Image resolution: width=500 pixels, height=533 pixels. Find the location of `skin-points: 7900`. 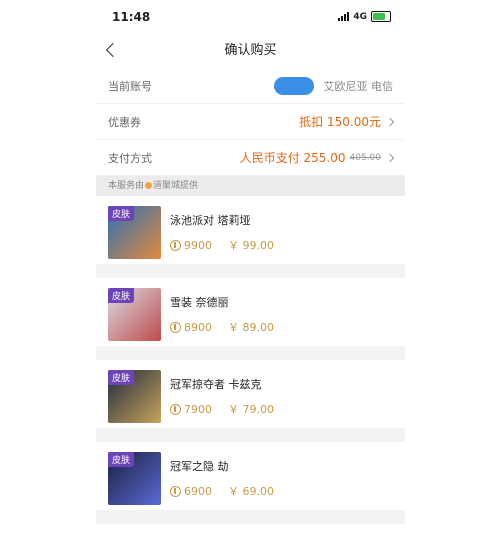

skin-points: 7900 is located at coordinates (198, 409).